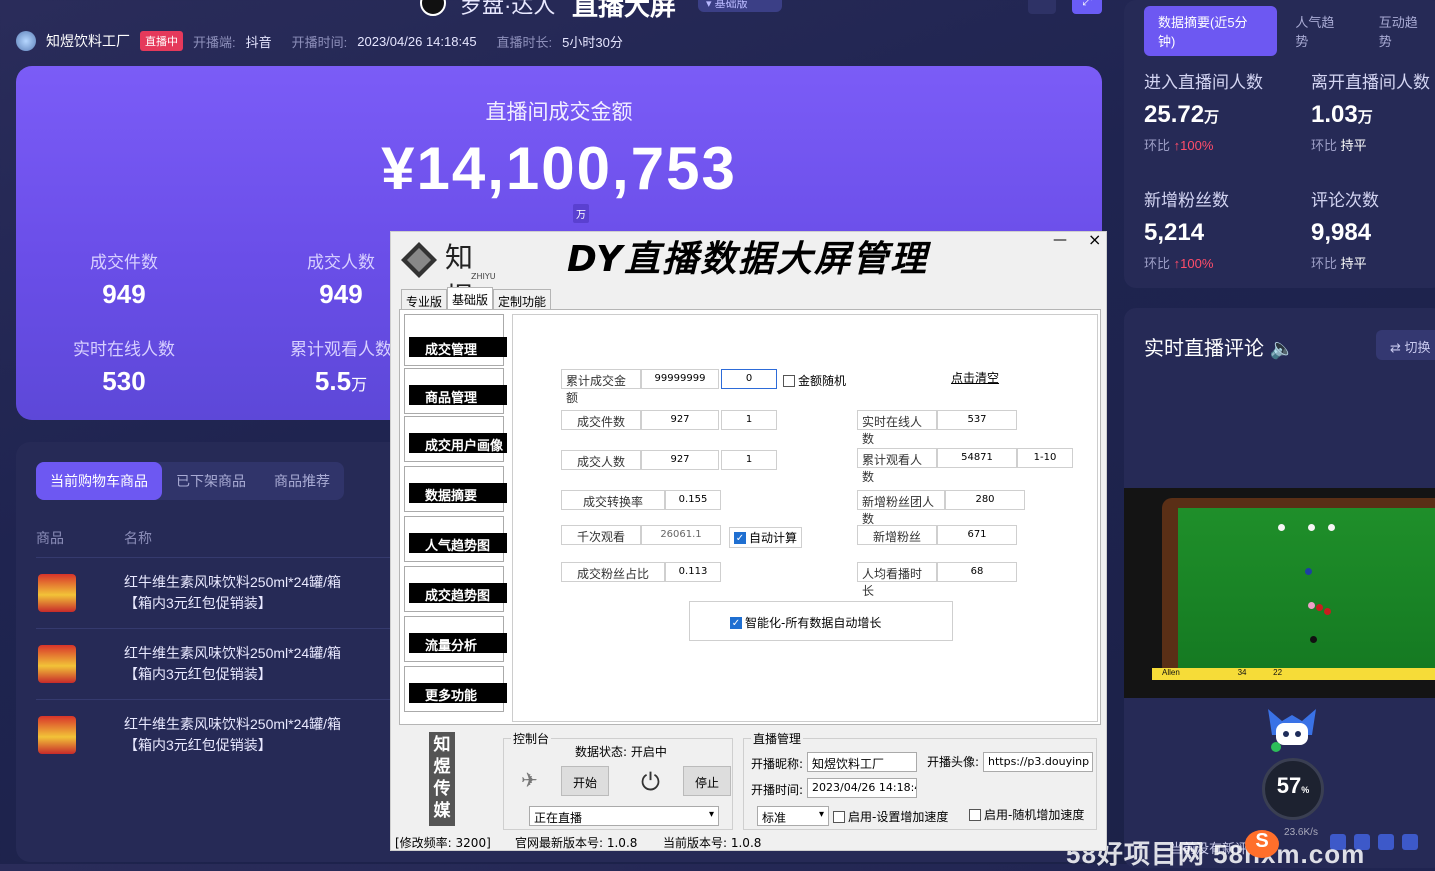 The width and height of the screenshot is (1435, 871). What do you see at coordinates (455, 340) in the screenshot?
I see `side-button-deals: 成交管理` at bounding box center [455, 340].